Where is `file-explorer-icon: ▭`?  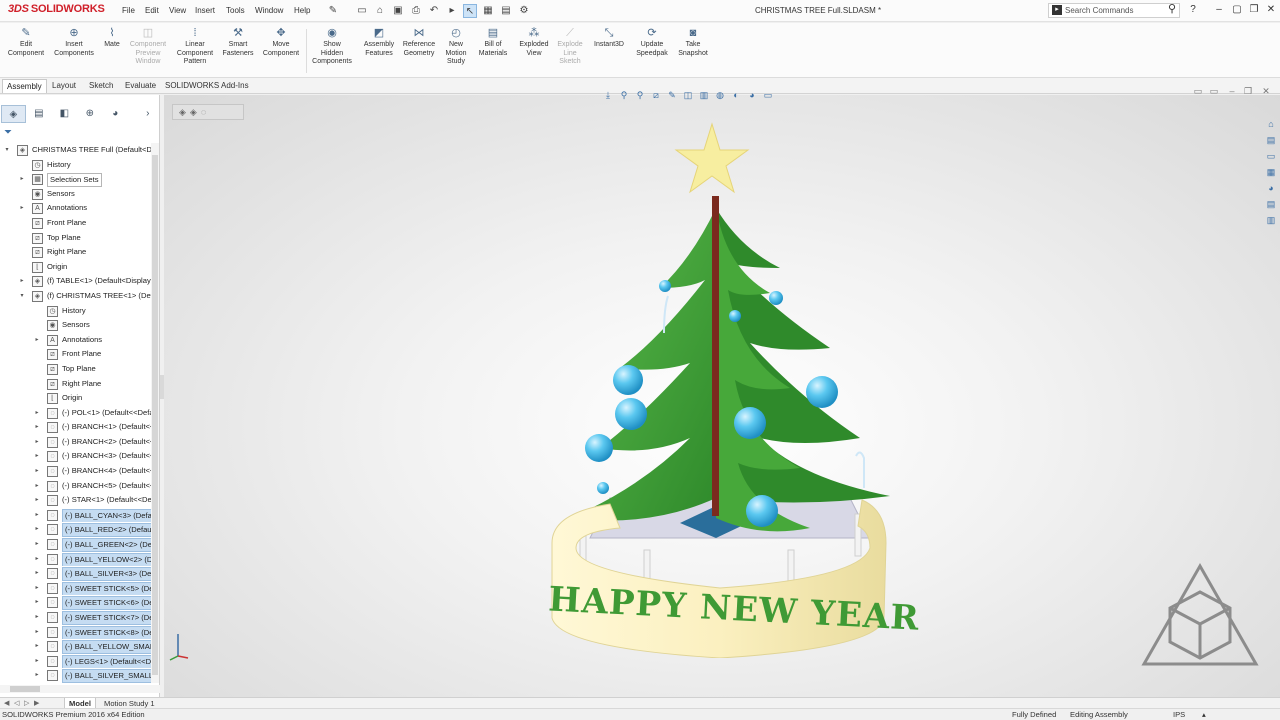 file-explorer-icon: ▭ is located at coordinates (1271, 156).